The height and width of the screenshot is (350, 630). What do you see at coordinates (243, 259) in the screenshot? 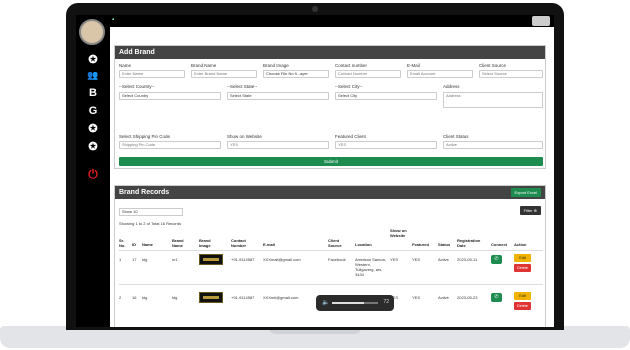
I see `row1-contact: +91-9114587` at bounding box center [243, 259].